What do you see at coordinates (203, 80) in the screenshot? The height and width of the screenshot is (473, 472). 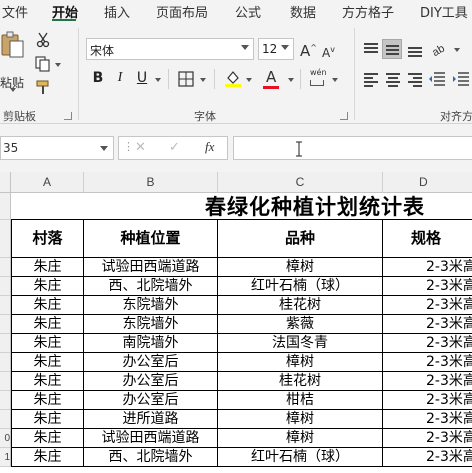 I see `borders-dropdown-arrow` at bounding box center [203, 80].